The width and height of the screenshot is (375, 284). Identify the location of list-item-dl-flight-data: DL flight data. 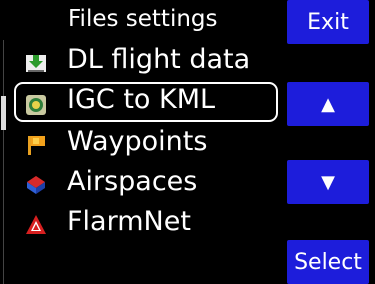
(147, 62).